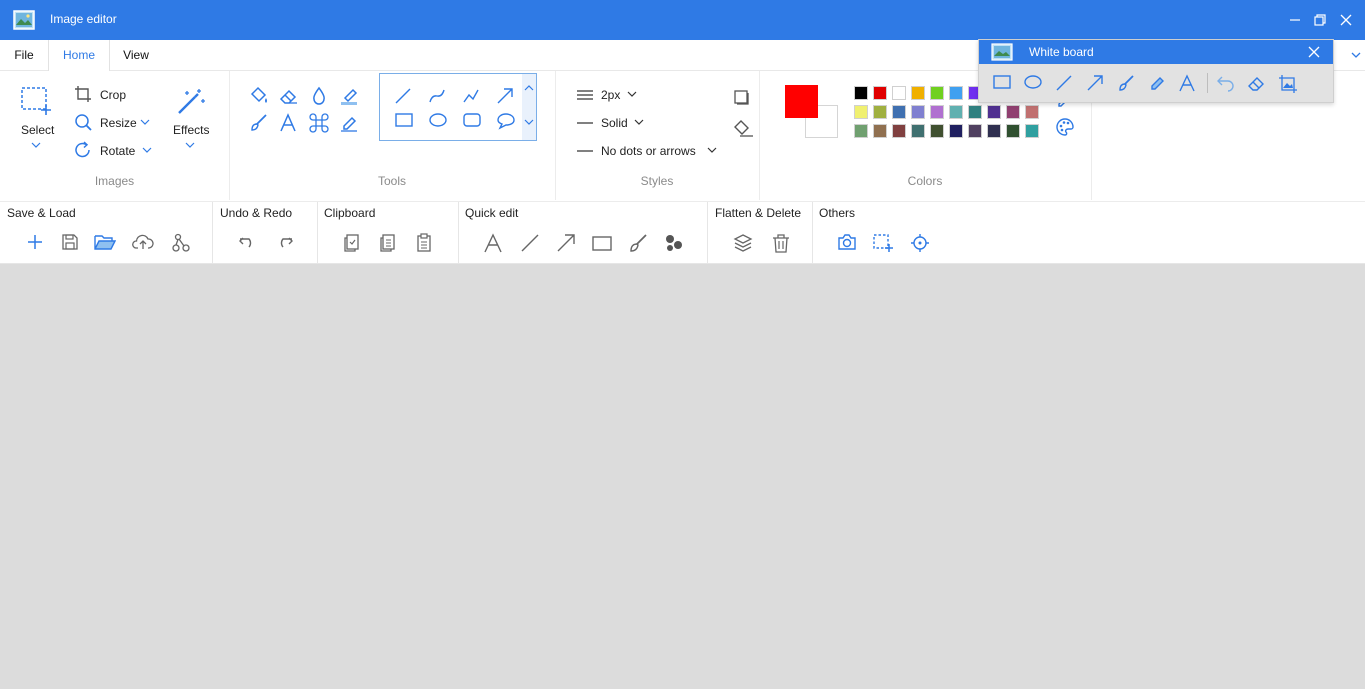 This screenshot has height=689, width=1365. What do you see at coordinates (289, 96) in the screenshot?
I see `eraser-icon` at bounding box center [289, 96].